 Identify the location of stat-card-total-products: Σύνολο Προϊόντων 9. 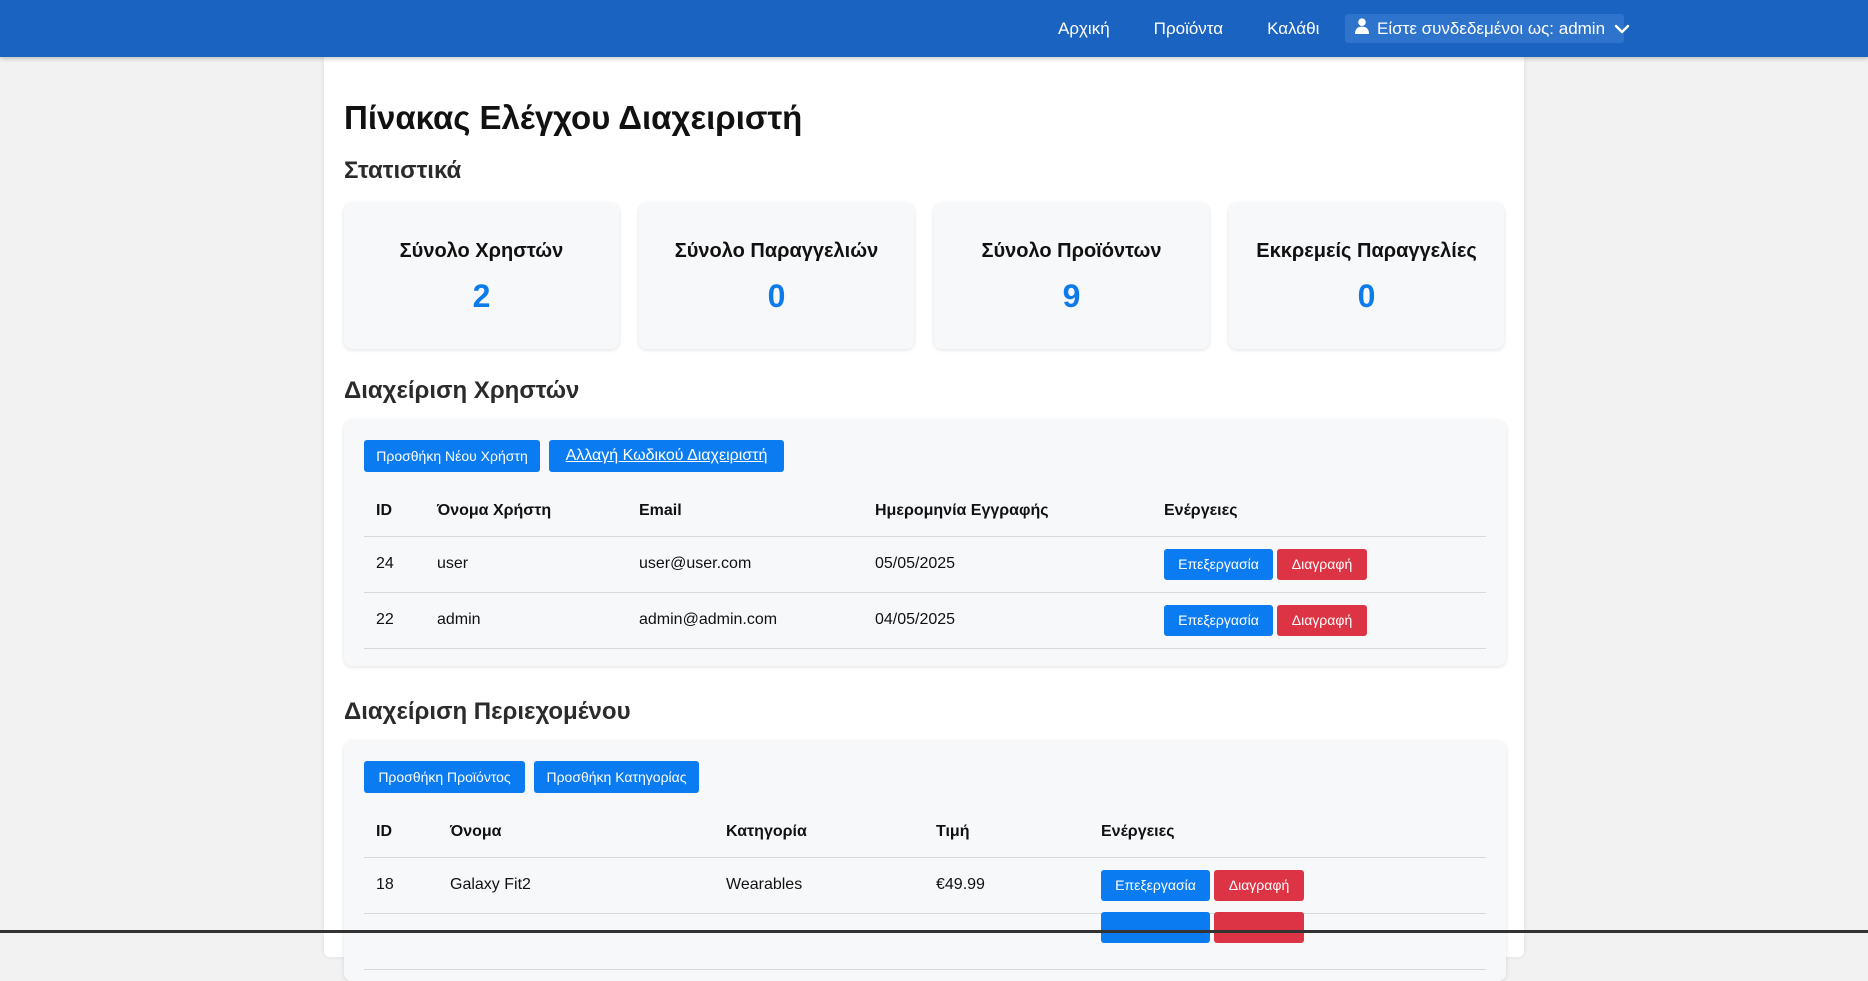
(1071, 276).